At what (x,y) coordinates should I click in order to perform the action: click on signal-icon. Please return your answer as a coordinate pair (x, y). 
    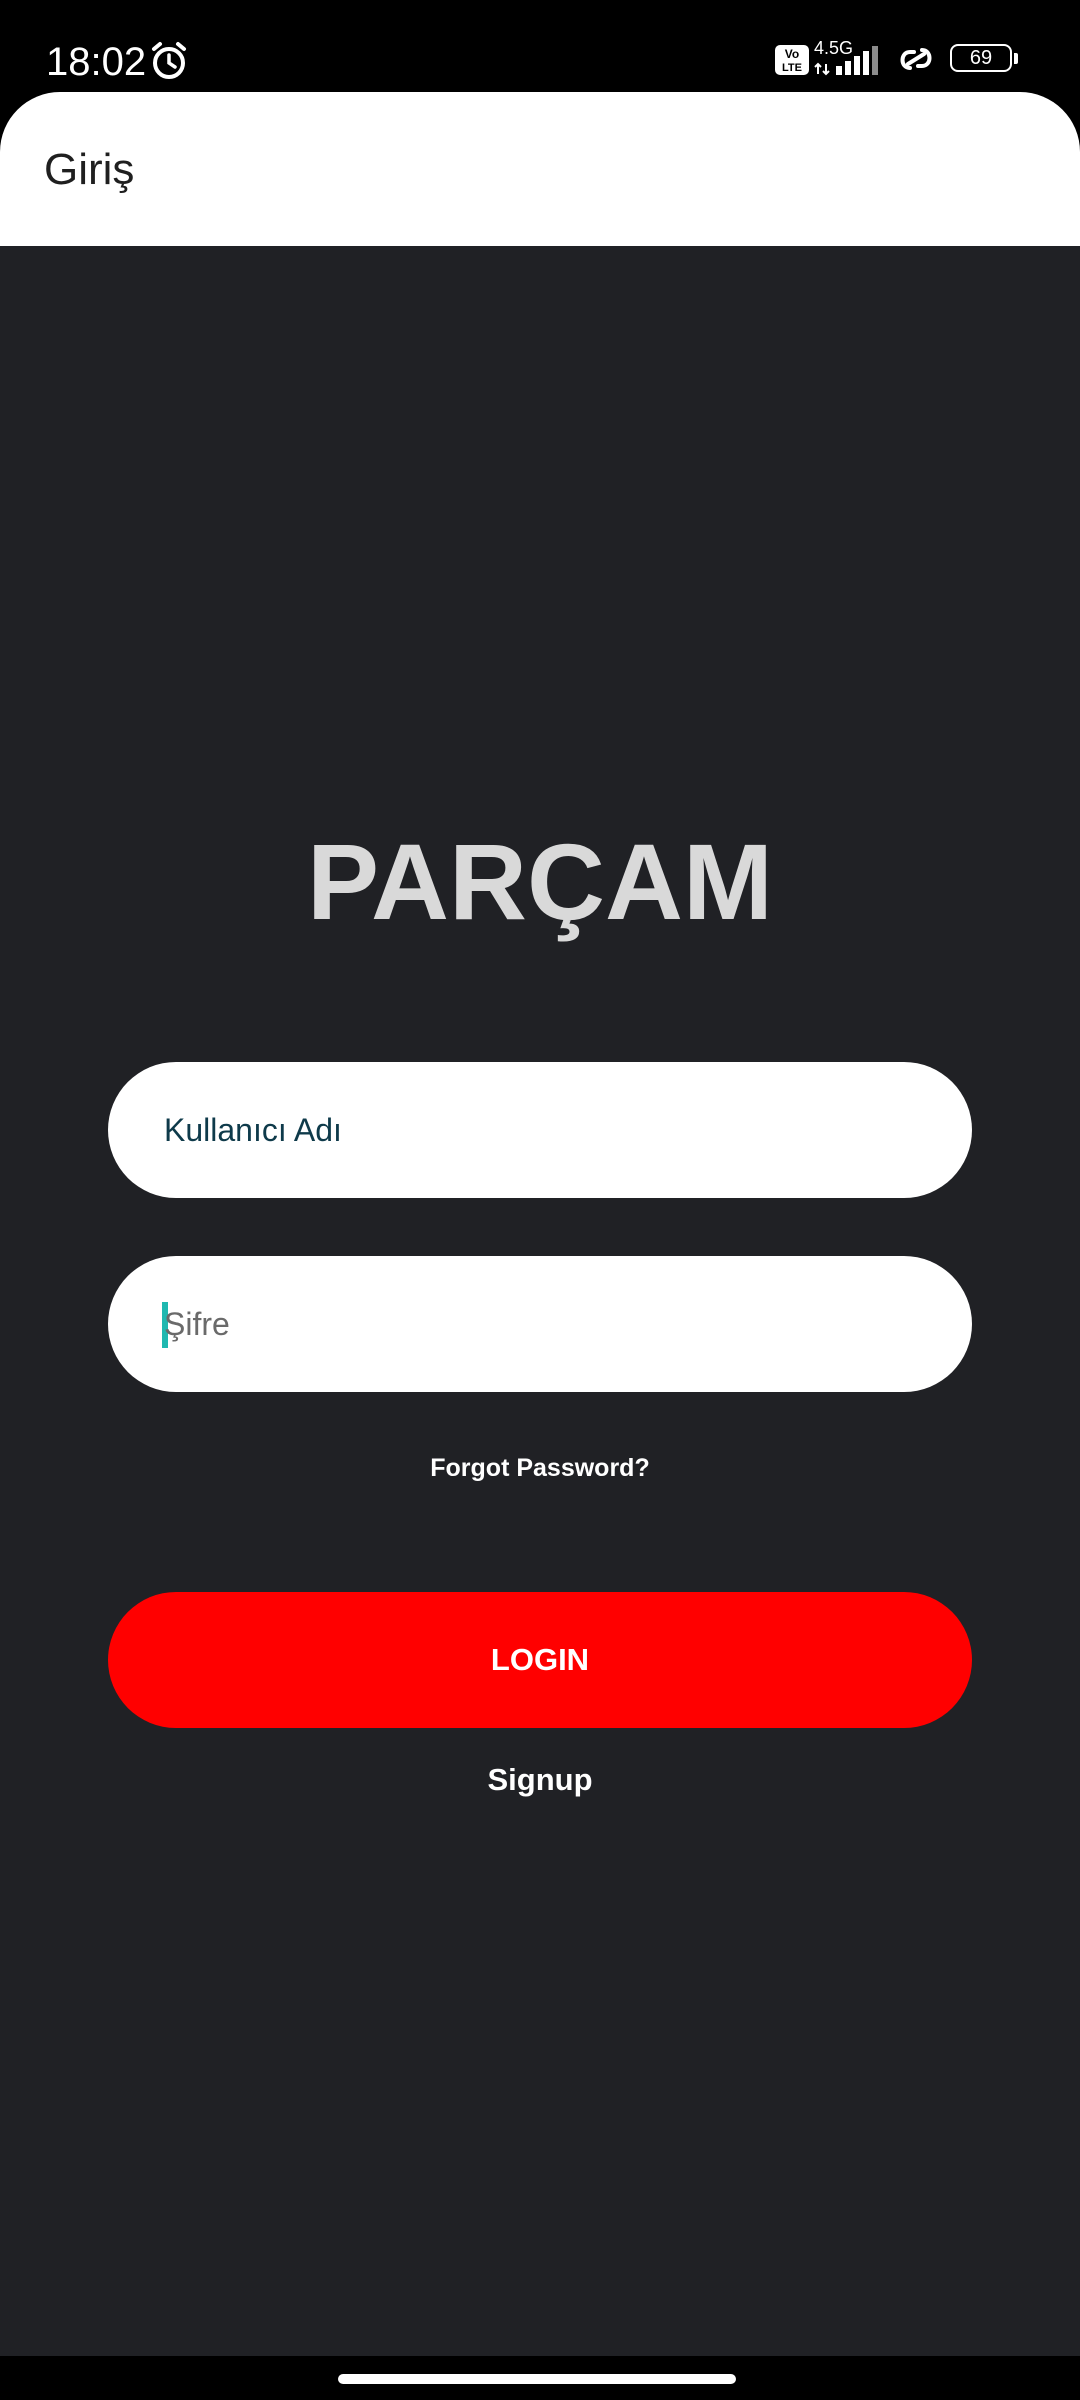
    Looking at the image, I should click on (846, 61).